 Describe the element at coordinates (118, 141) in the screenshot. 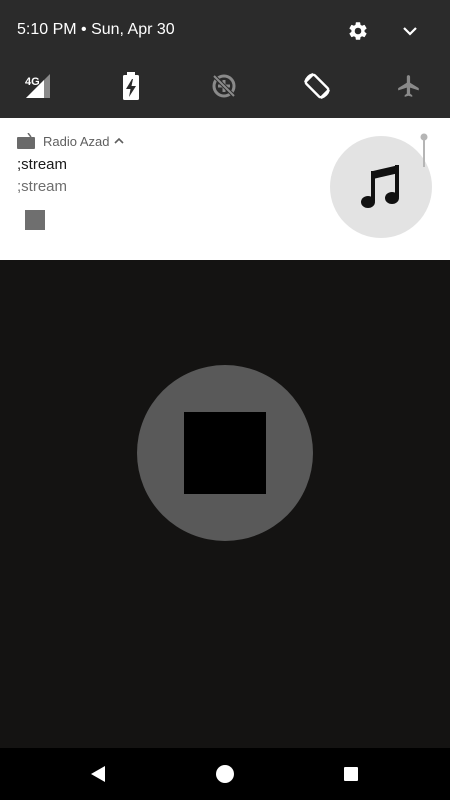

I see `chevron-up-icon` at that location.